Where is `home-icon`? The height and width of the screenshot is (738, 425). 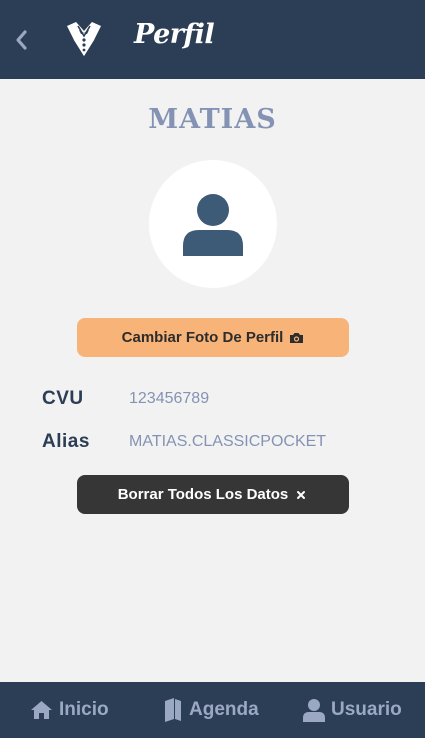
home-icon is located at coordinates (41, 710).